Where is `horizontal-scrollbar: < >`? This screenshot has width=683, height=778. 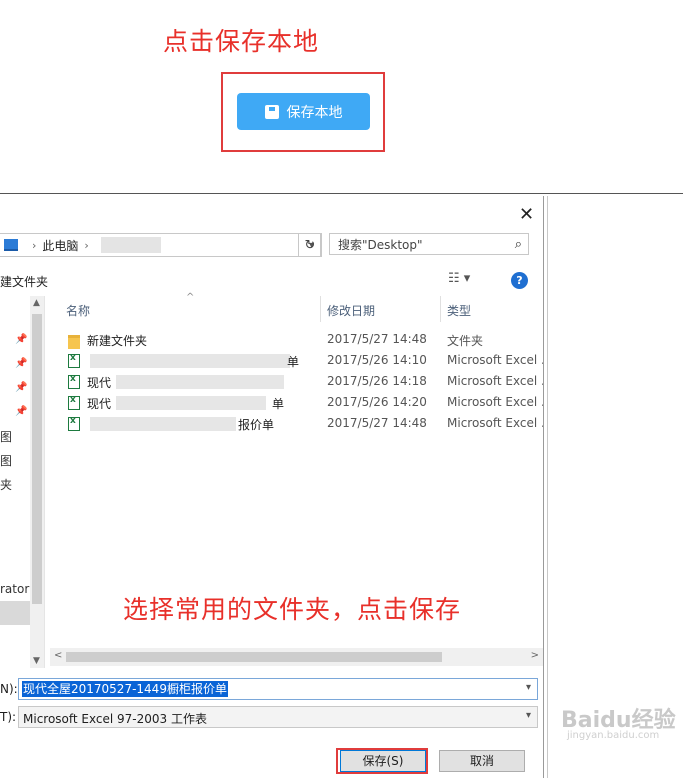
horizontal-scrollbar: < > is located at coordinates (296, 657).